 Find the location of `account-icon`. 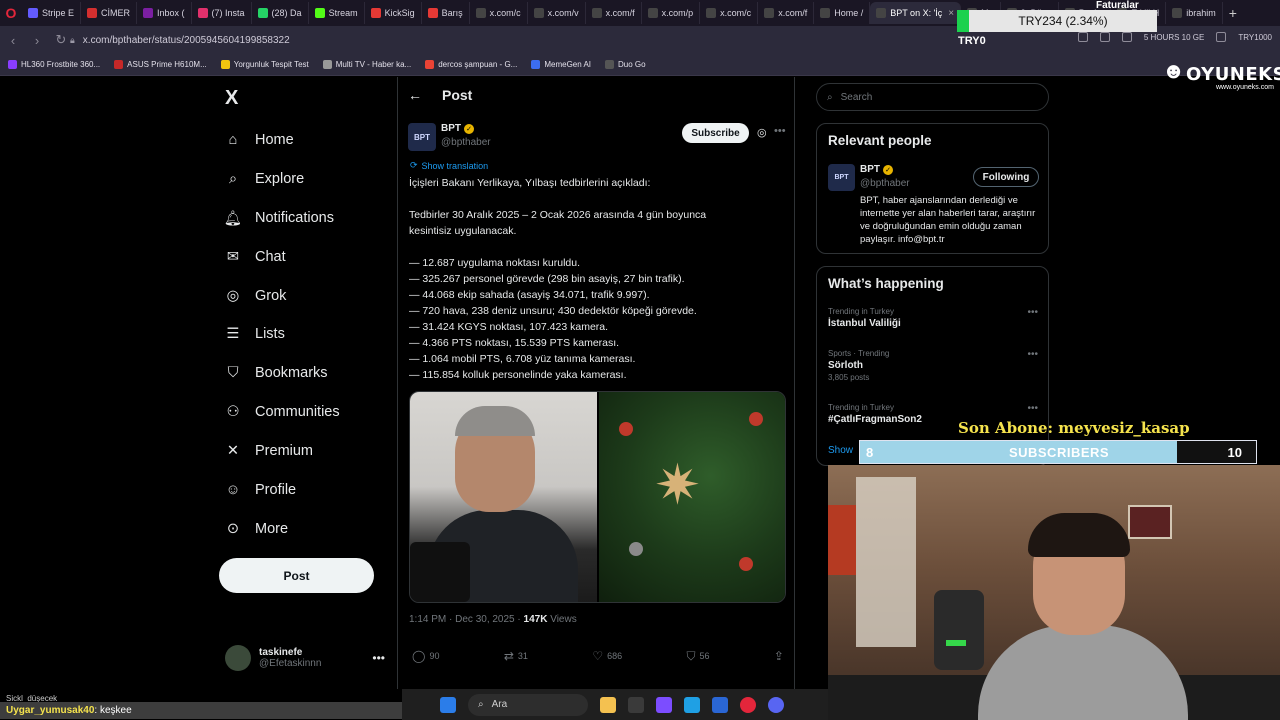

account-icon is located at coordinates (1221, 37).